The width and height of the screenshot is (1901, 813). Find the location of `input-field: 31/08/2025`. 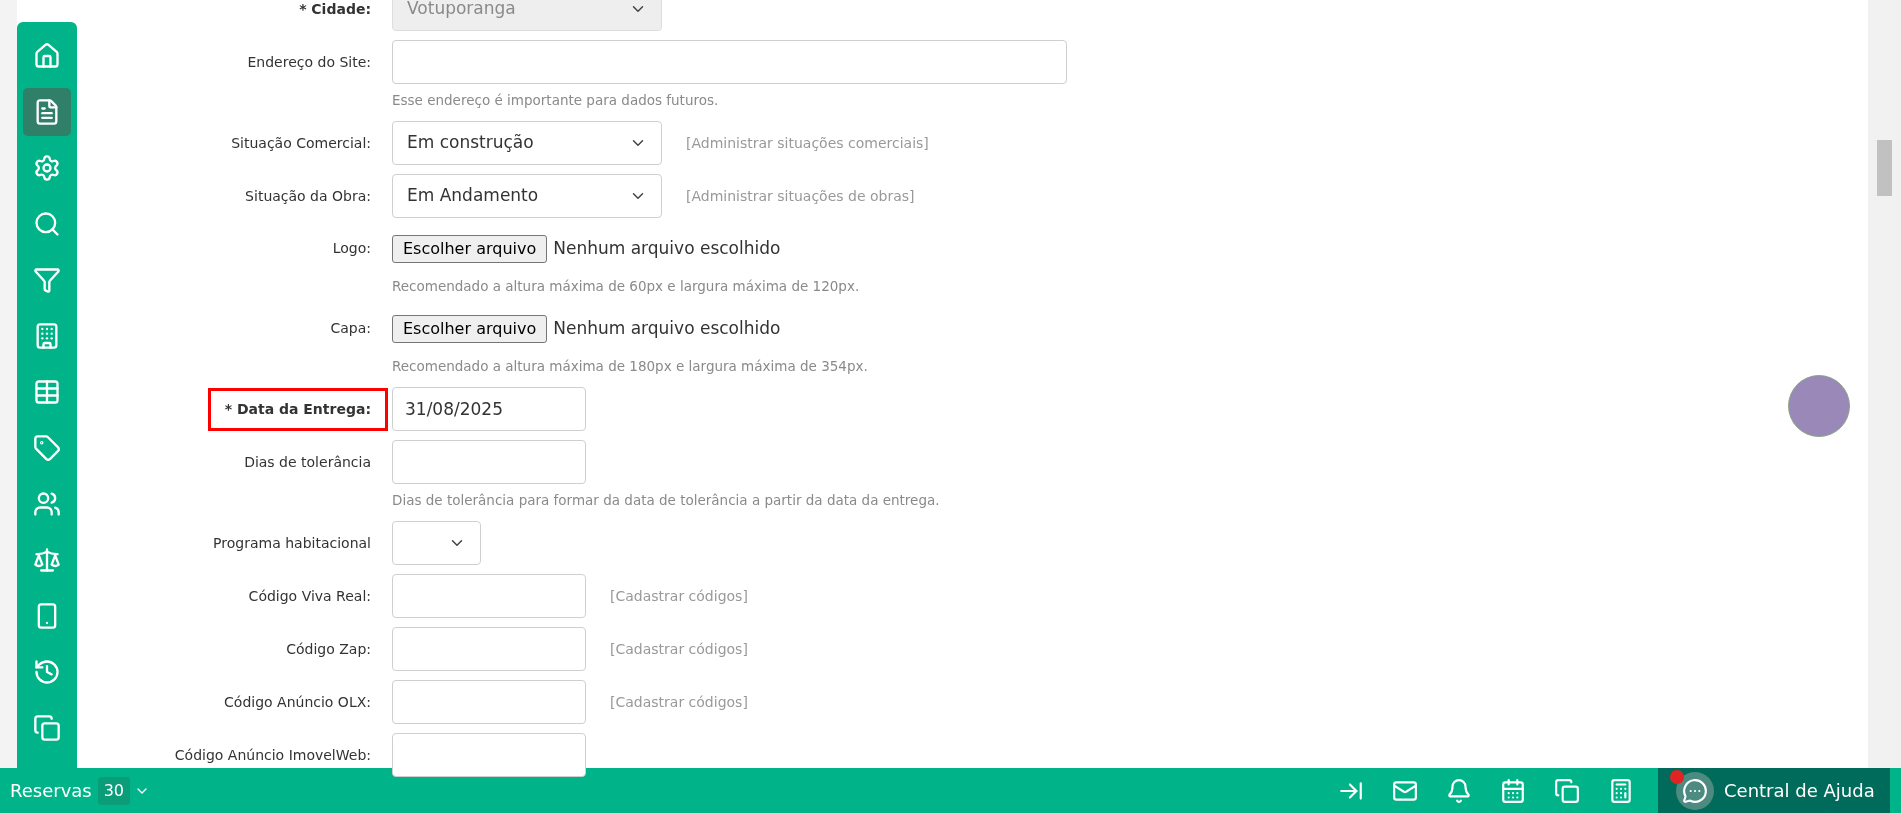

input-field: 31/08/2025 is located at coordinates (489, 409).